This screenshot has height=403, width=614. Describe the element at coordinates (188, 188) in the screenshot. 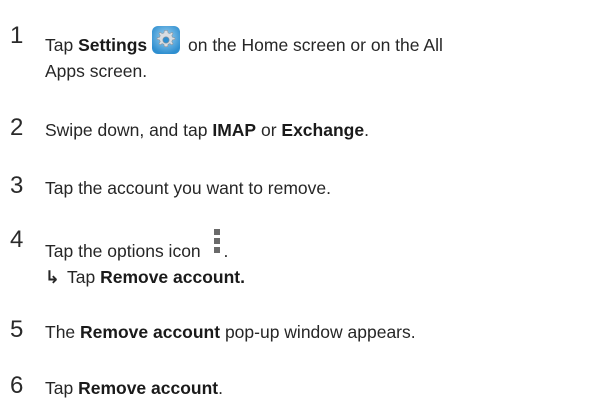

I see `step-text: Tap the account you want to remove.` at that location.